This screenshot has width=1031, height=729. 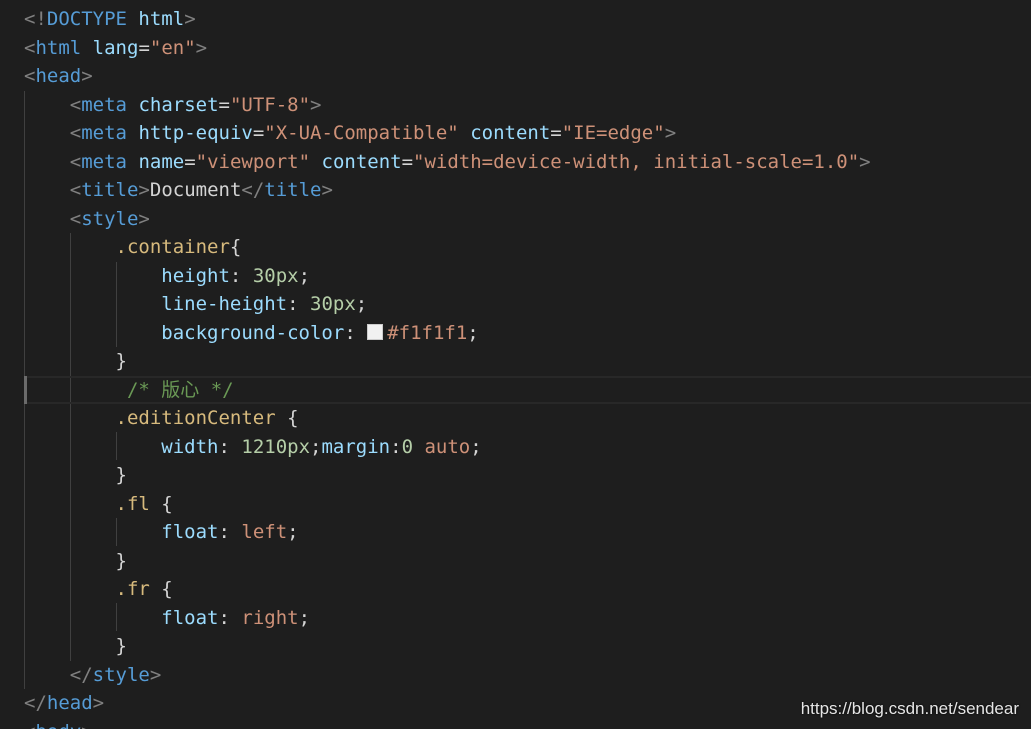 What do you see at coordinates (161, 161) in the screenshot?
I see `attr-name: name` at bounding box center [161, 161].